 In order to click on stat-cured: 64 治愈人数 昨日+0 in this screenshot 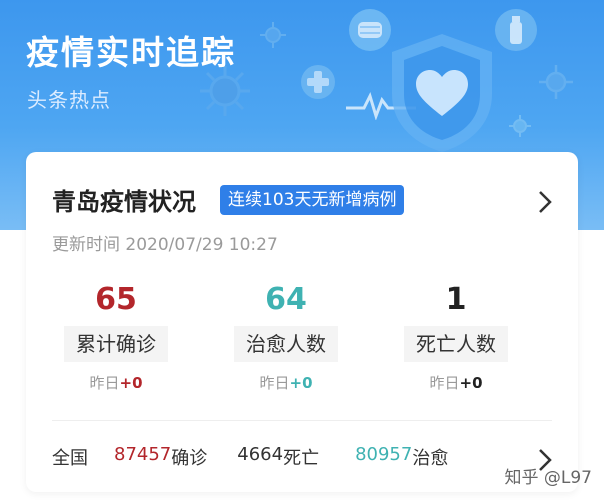, I will do `click(286, 336)`.